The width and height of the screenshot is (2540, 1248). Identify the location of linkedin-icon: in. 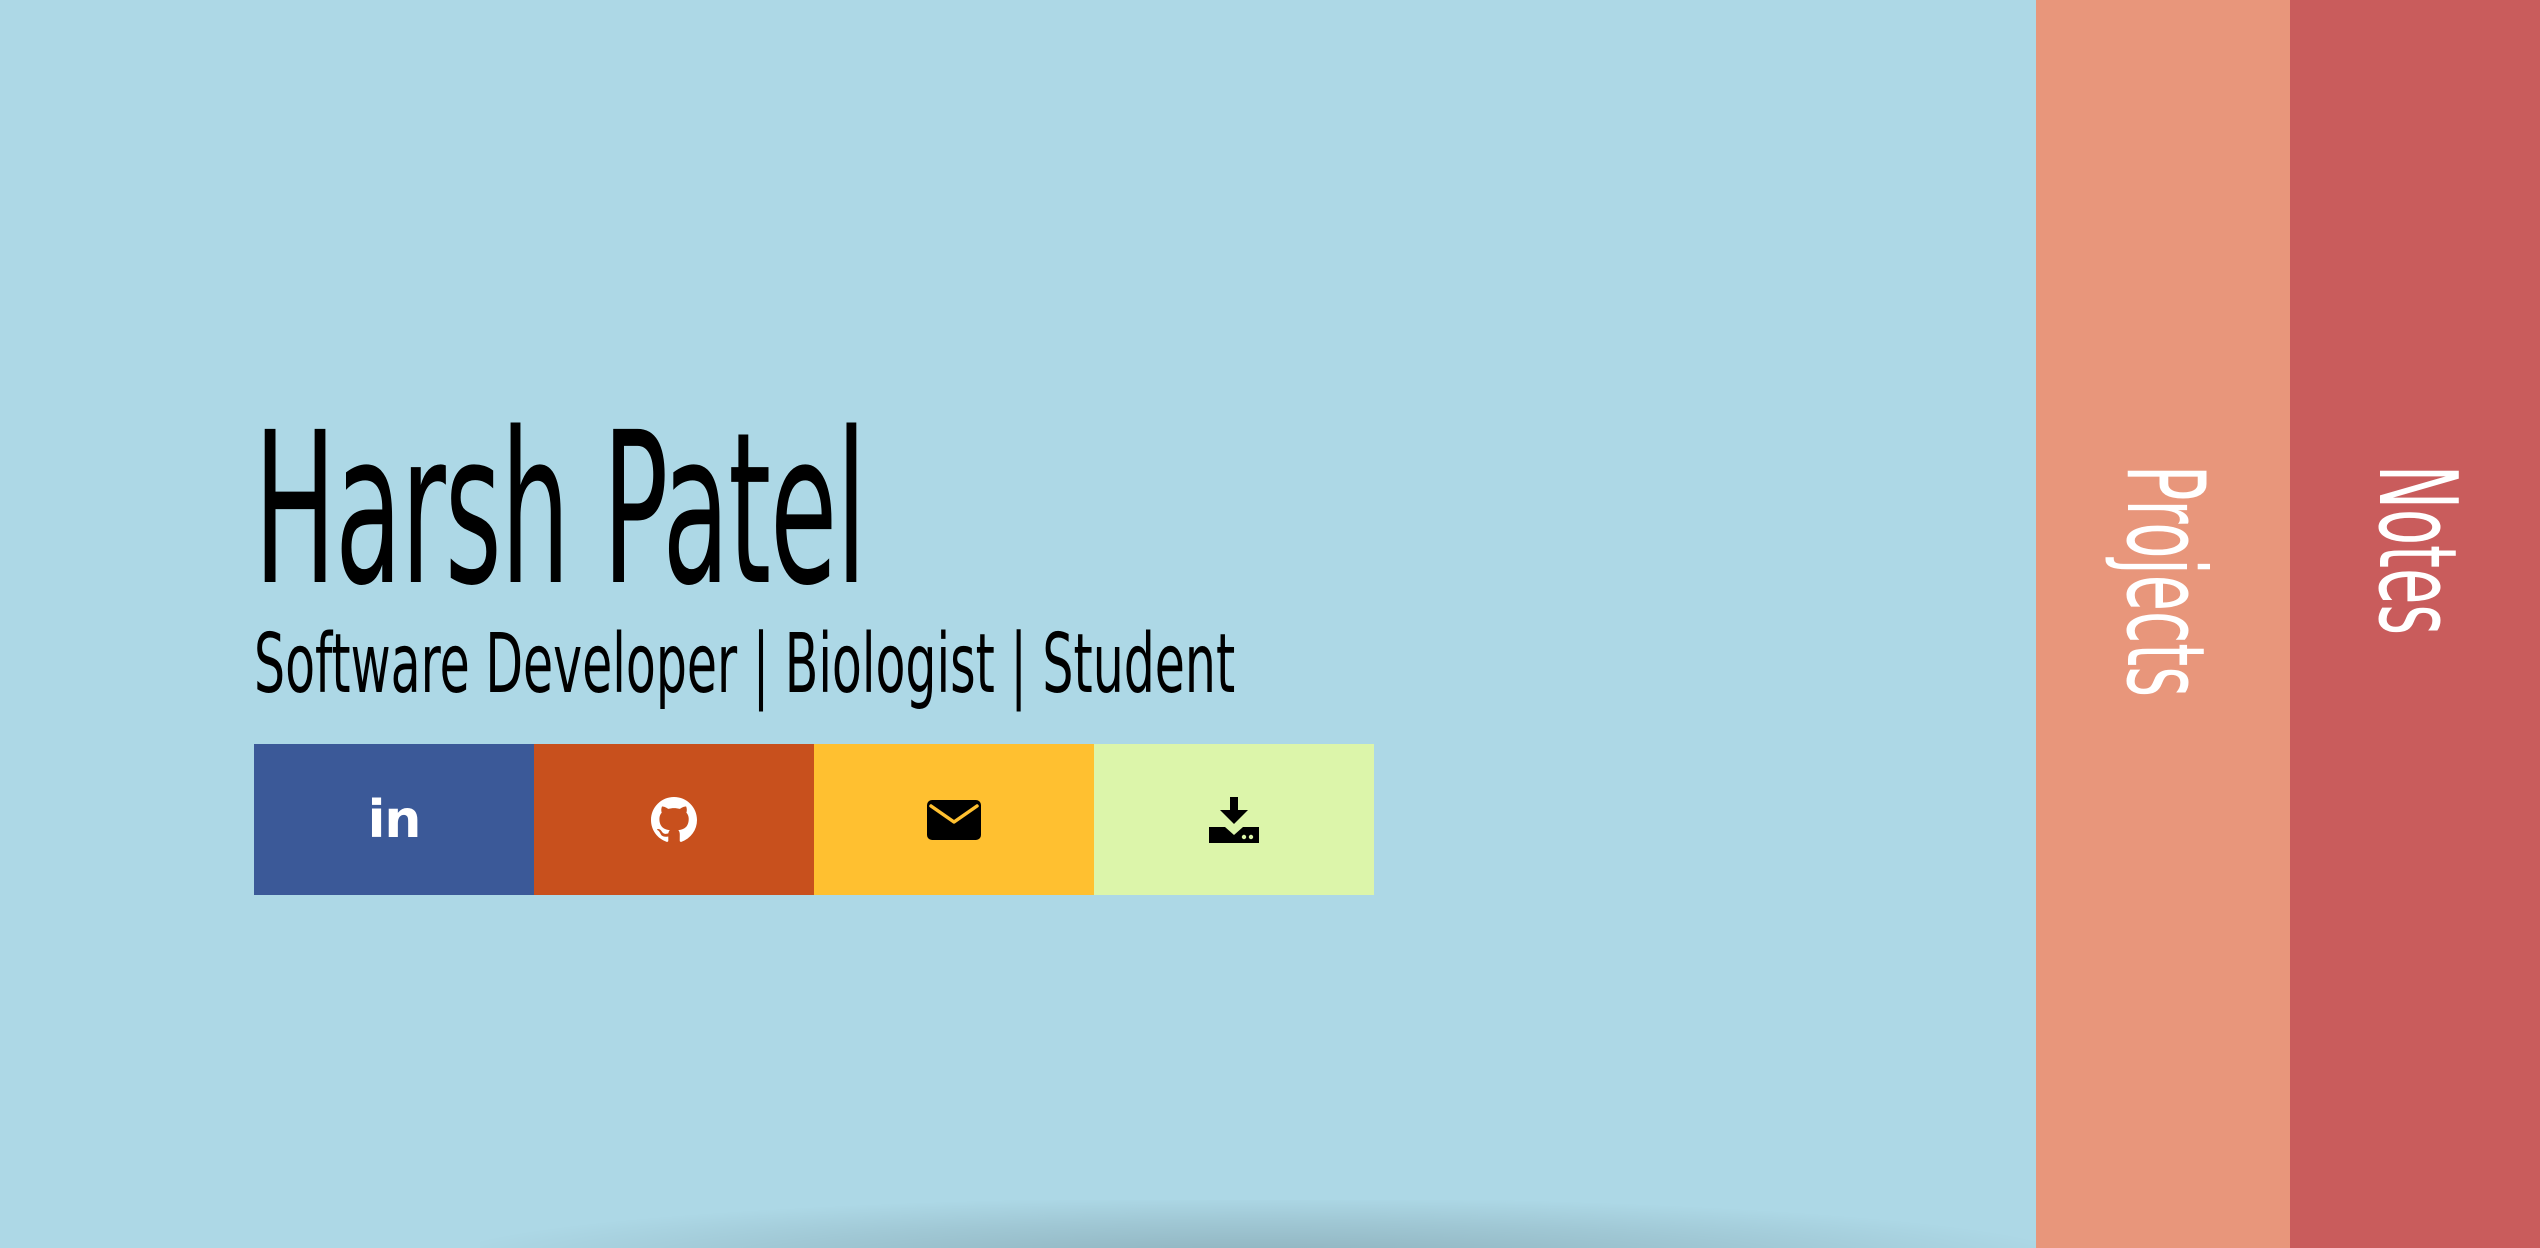
(394, 819).